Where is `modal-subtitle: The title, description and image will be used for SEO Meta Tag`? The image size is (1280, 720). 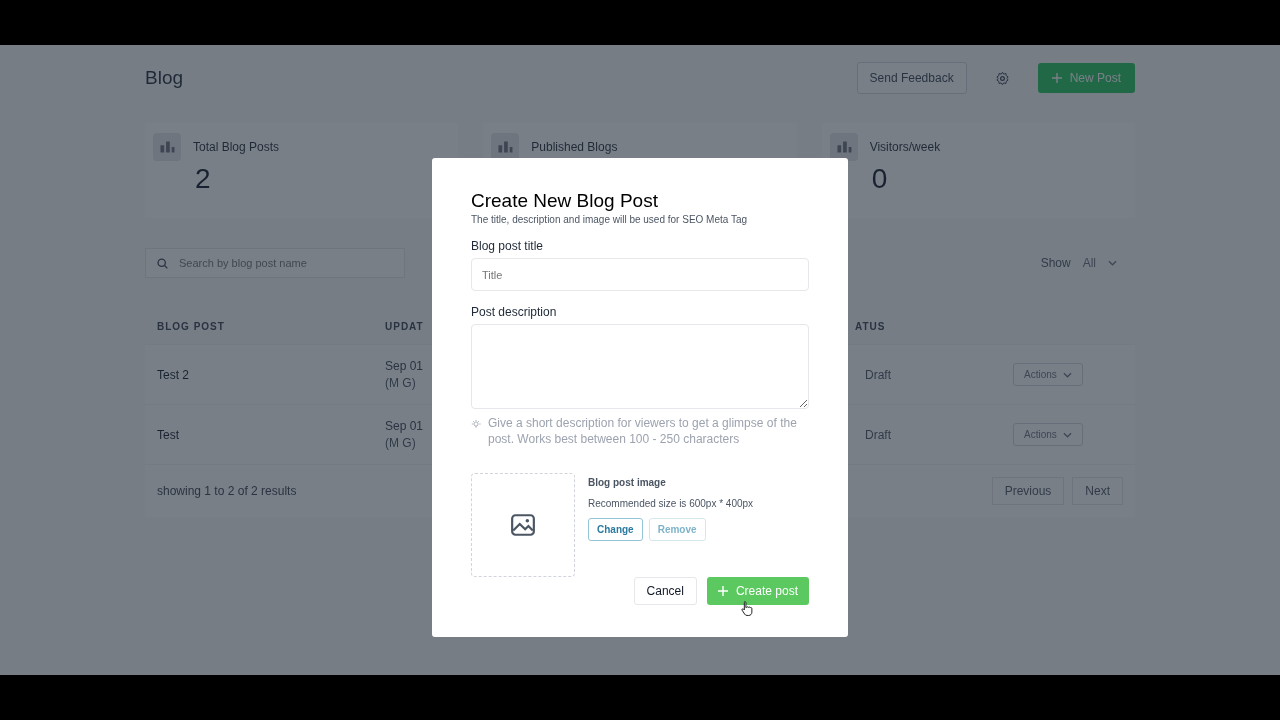
modal-subtitle: The title, description and image will be used for SEO Meta Tag is located at coordinates (610, 219).